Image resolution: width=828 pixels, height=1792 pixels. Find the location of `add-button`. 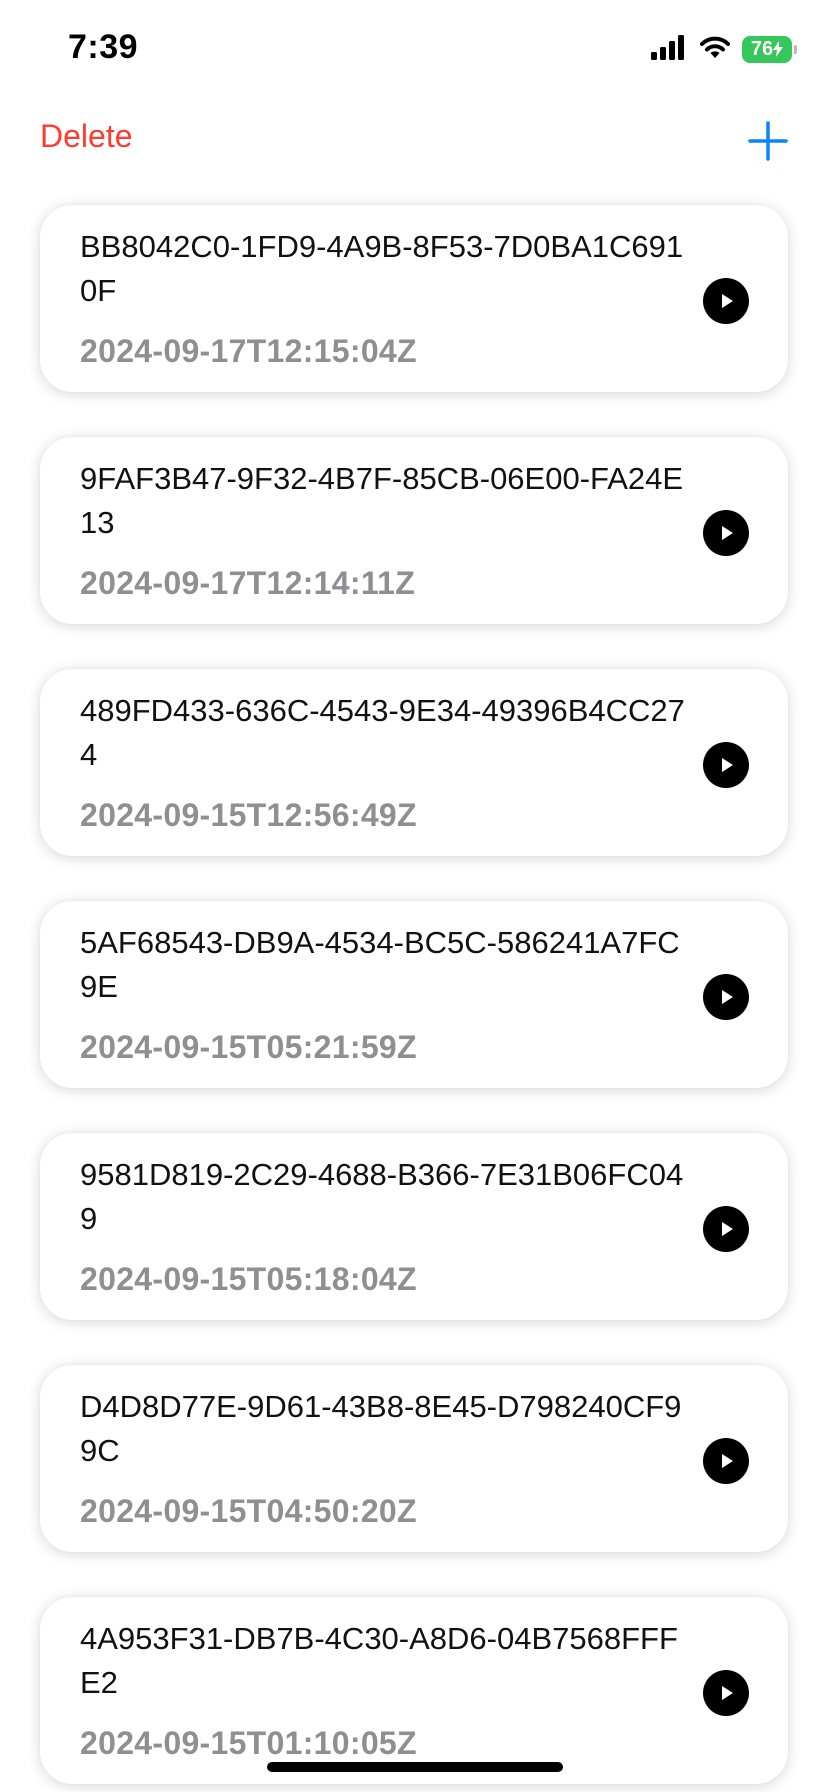

add-button is located at coordinates (768, 141).